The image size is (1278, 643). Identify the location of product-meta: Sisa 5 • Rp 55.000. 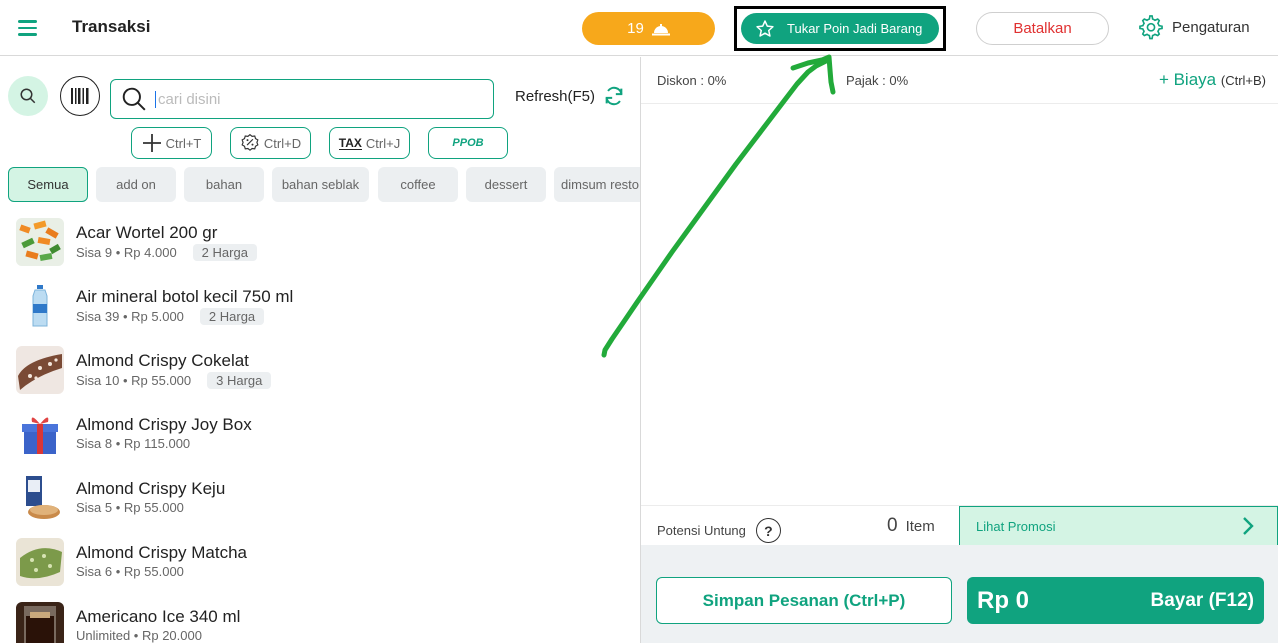
(130, 507).